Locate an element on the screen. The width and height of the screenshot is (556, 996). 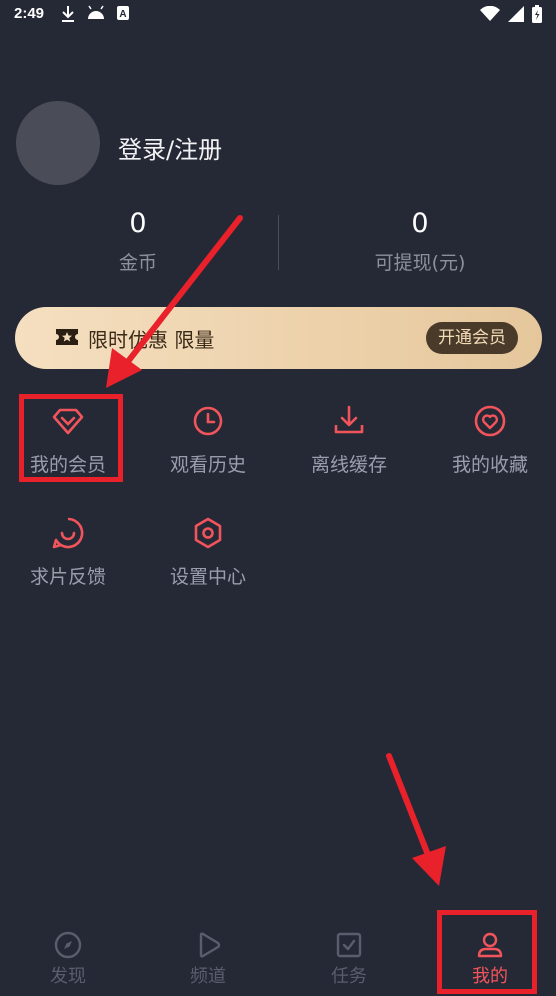
nav-tab-discover: 发现 is located at coordinates (69, 959).